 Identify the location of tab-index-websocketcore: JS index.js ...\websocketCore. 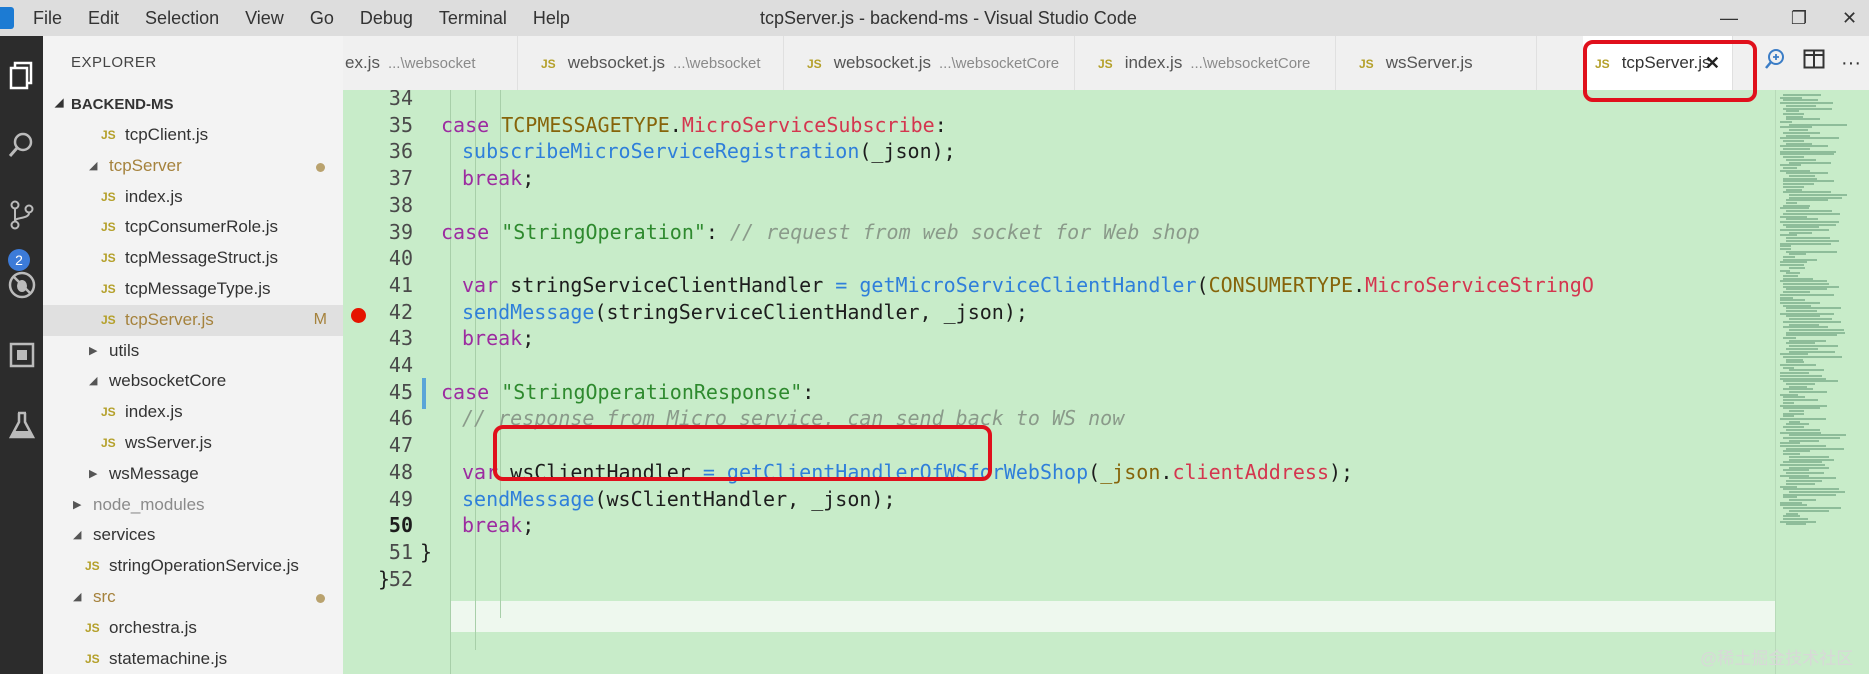
(1206, 63).